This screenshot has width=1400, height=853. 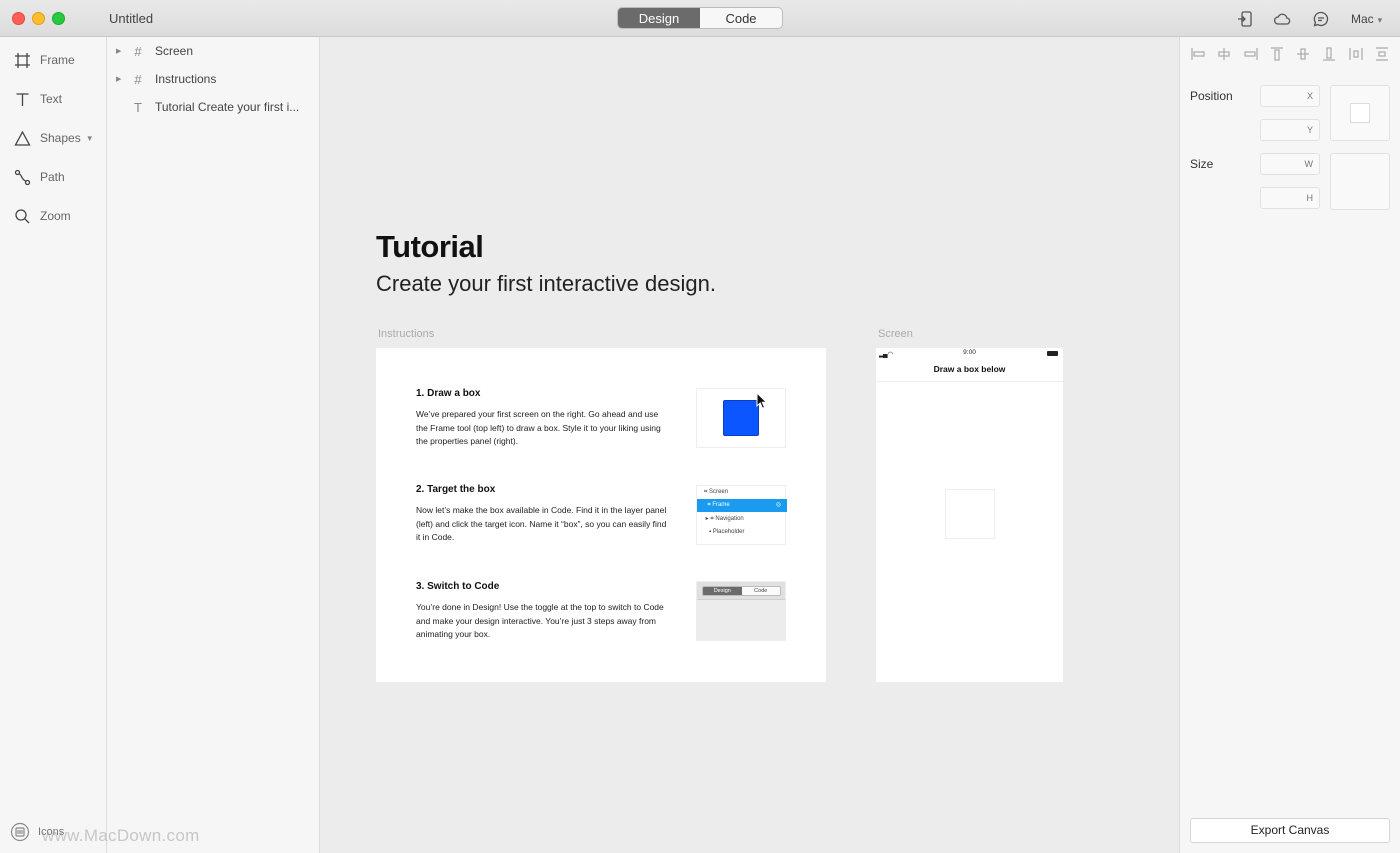 What do you see at coordinates (20, 832) in the screenshot?
I see `icons-library-icon` at bounding box center [20, 832].